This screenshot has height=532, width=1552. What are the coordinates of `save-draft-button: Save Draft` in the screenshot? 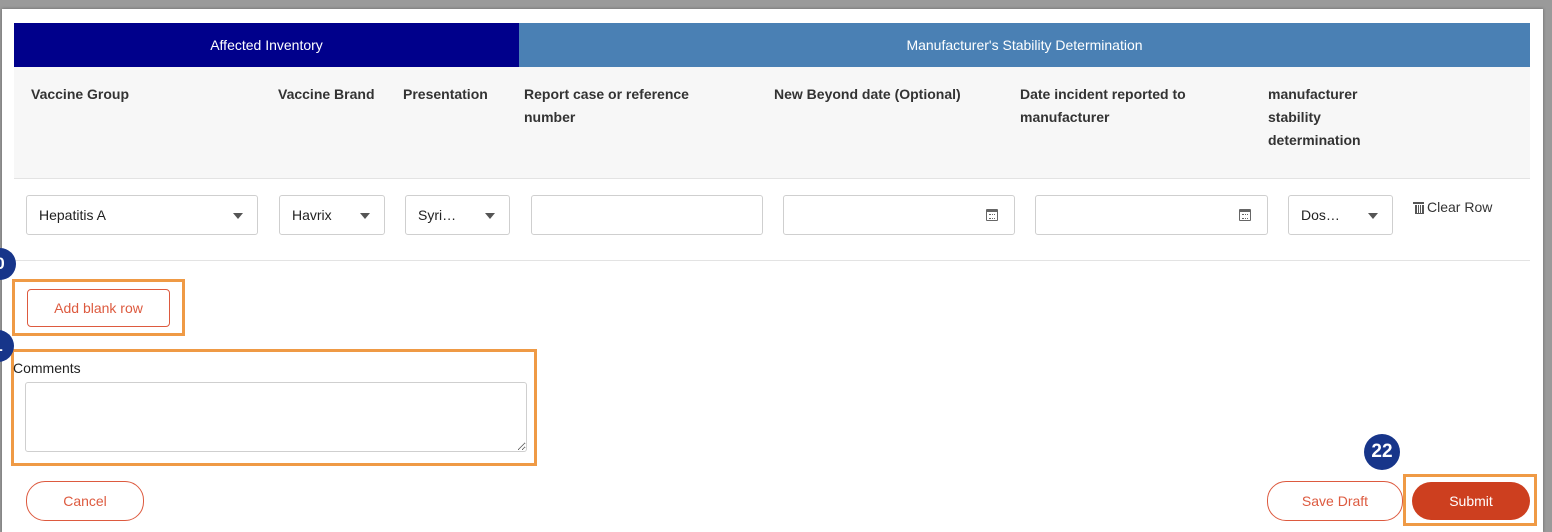 It's located at (1335, 501).